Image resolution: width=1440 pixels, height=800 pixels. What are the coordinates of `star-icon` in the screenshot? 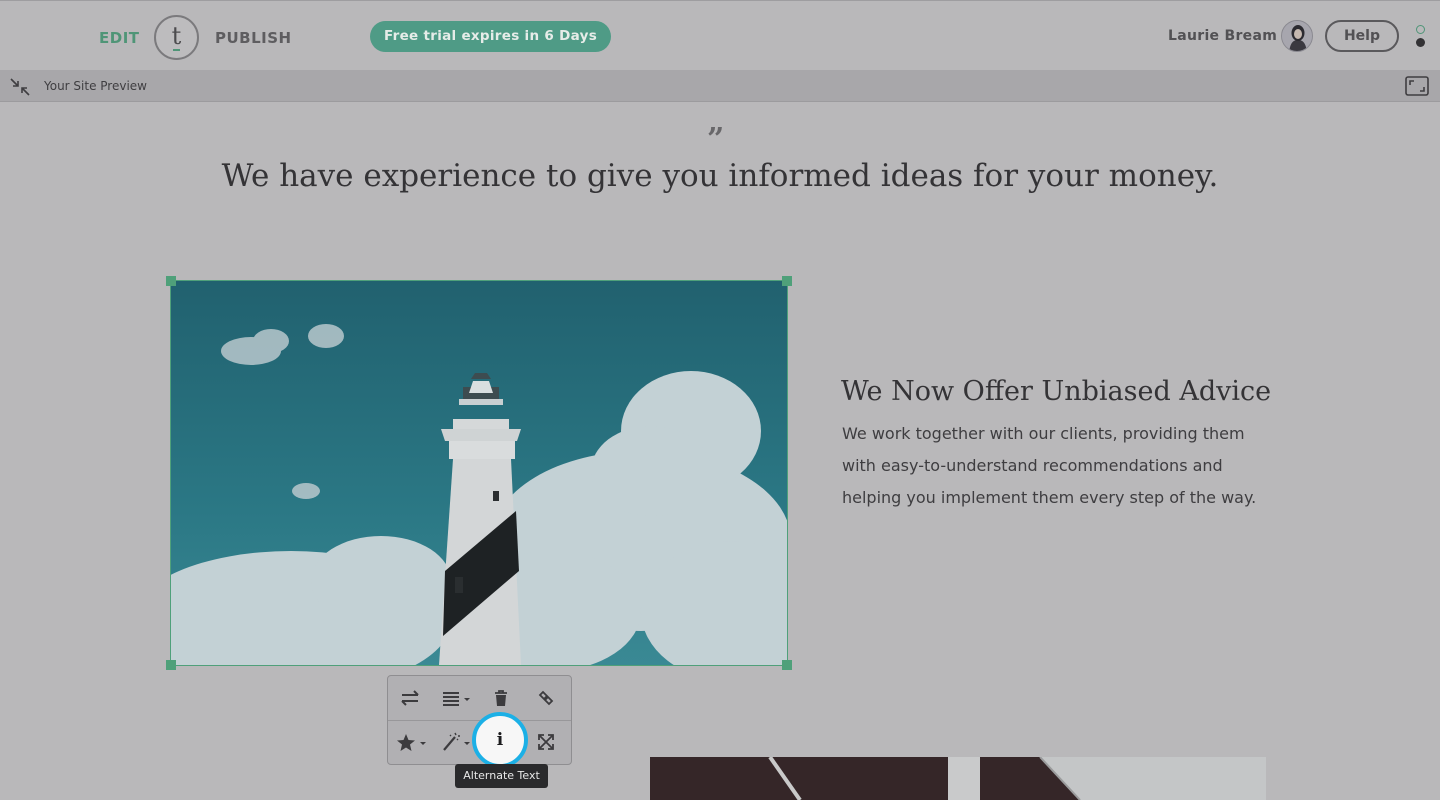 It's located at (413, 742).